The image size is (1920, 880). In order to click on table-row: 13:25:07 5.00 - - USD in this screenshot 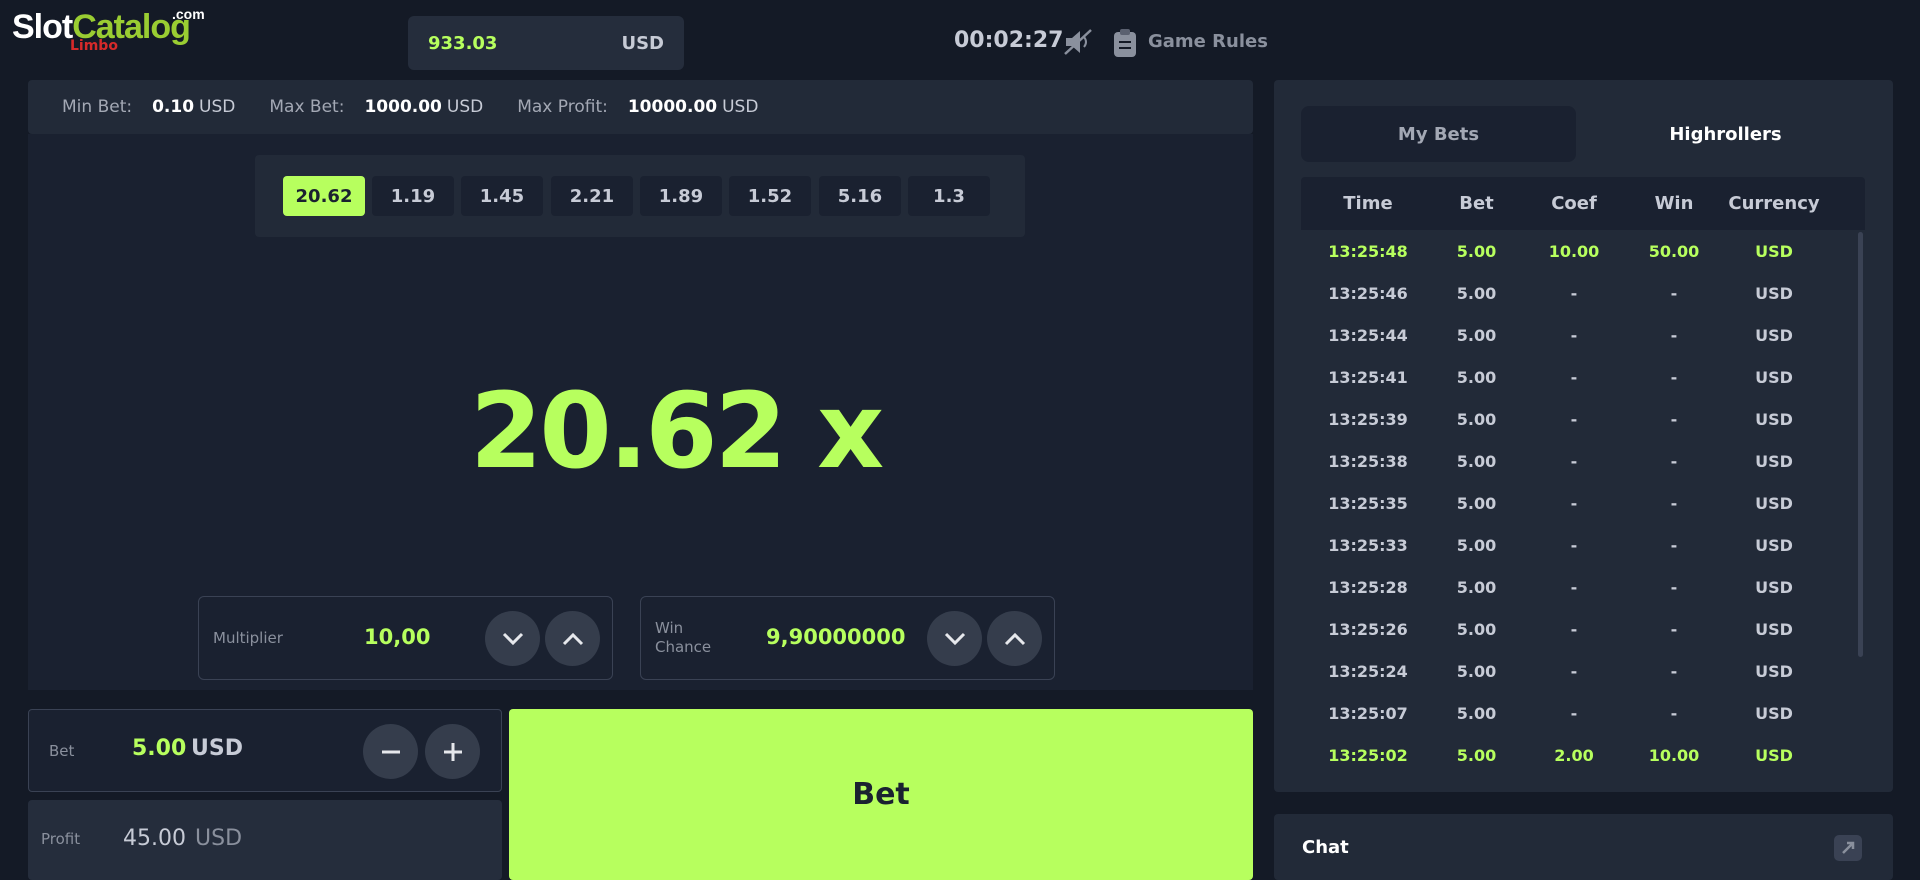, I will do `click(1583, 713)`.